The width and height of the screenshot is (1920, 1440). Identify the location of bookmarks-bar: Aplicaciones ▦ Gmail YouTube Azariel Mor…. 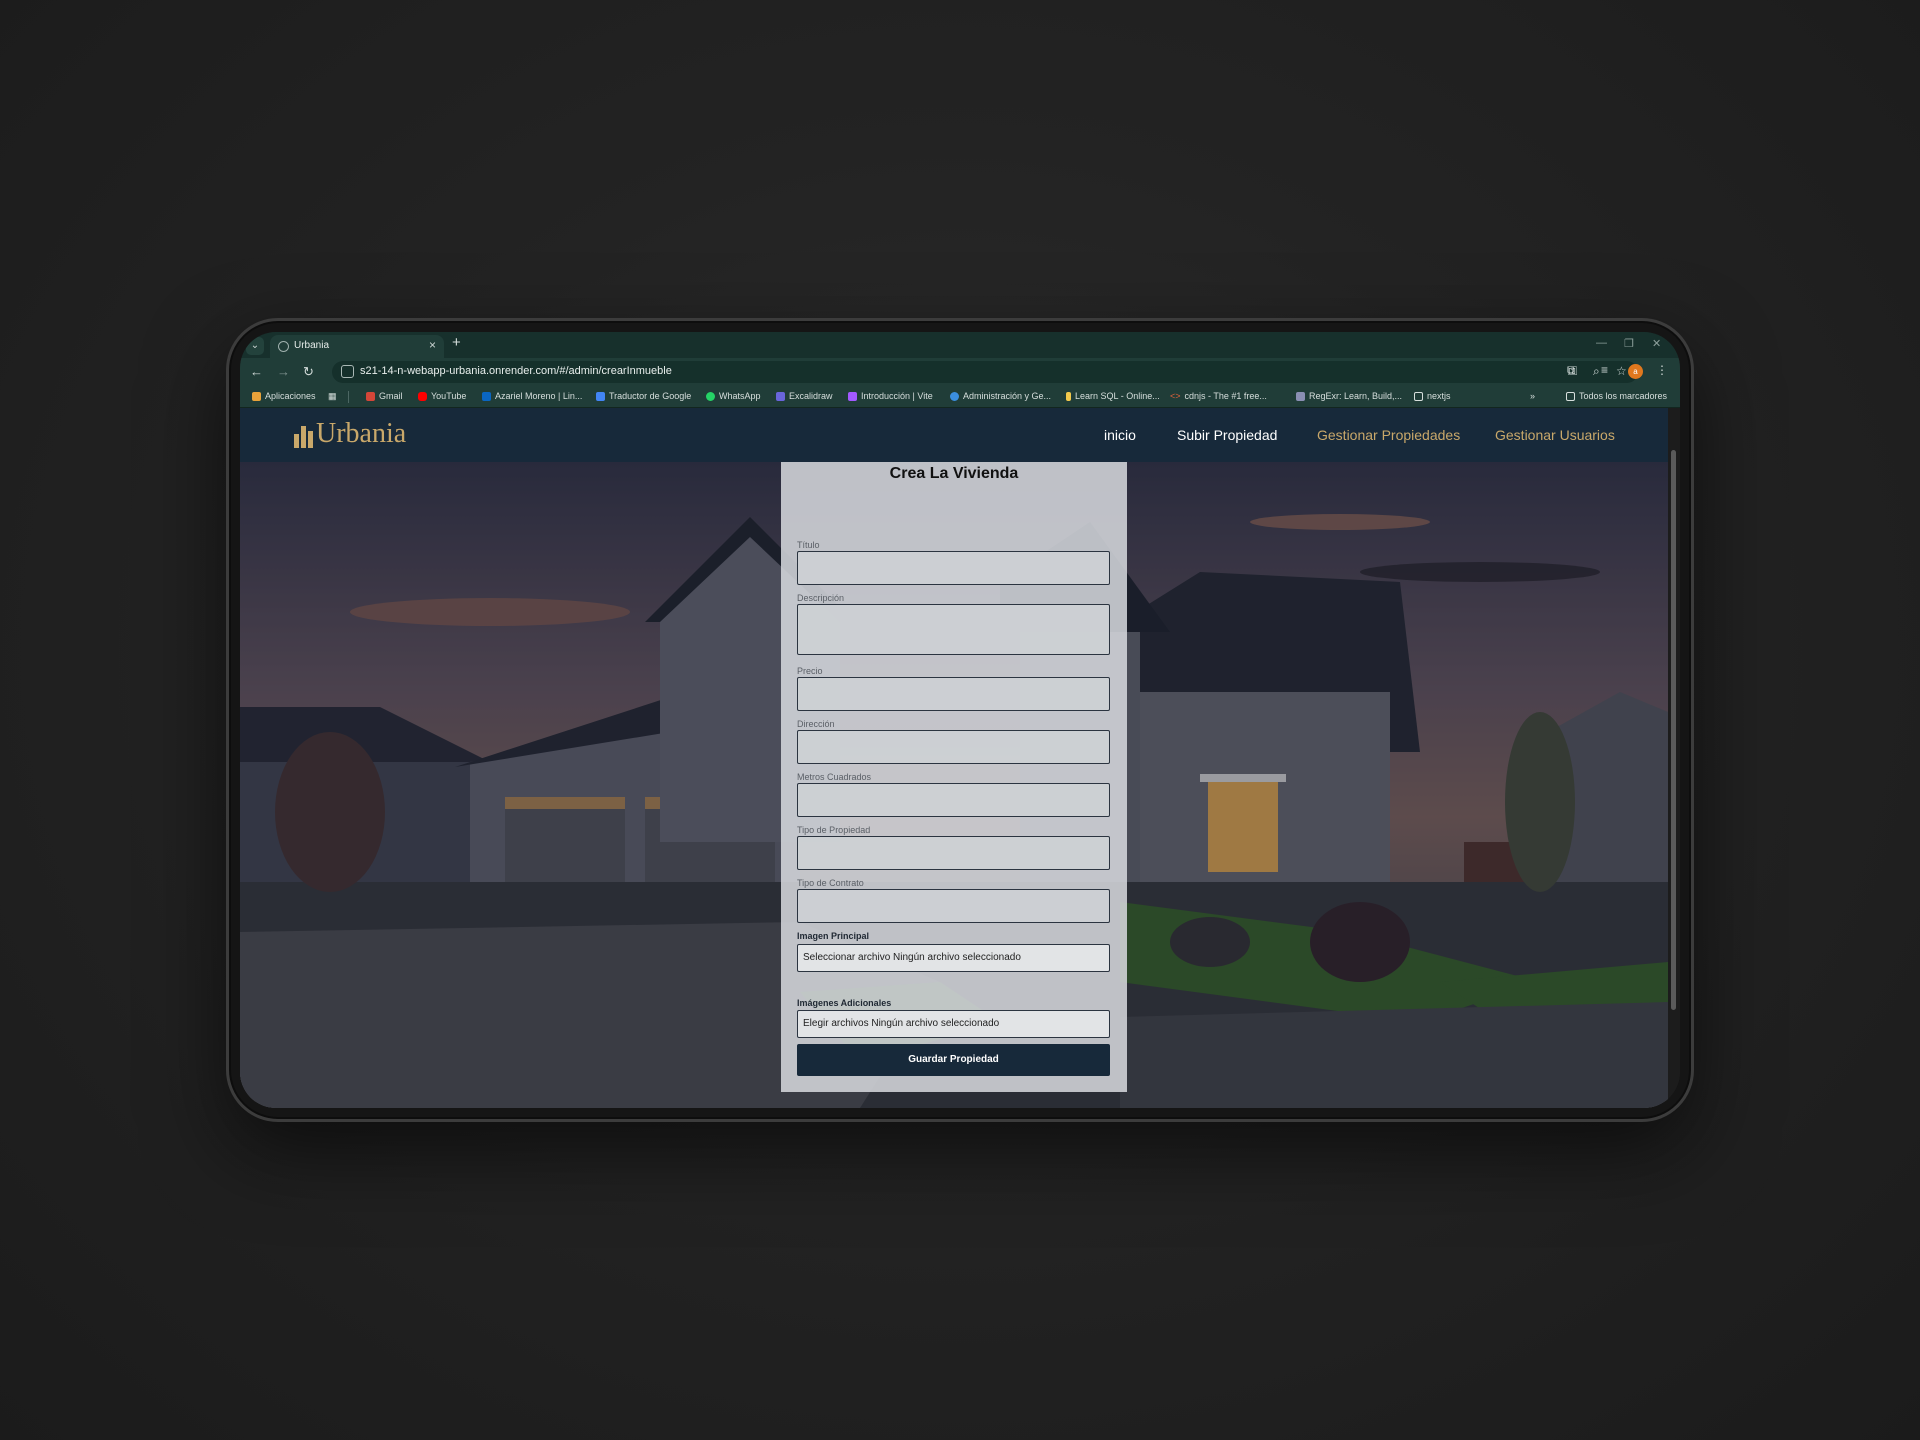
(960, 397).